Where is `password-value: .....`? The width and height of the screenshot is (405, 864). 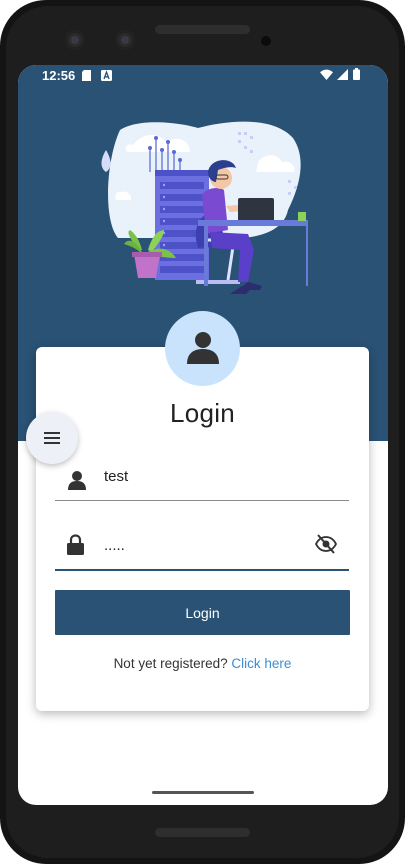
password-value: ..... is located at coordinates (114, 545).